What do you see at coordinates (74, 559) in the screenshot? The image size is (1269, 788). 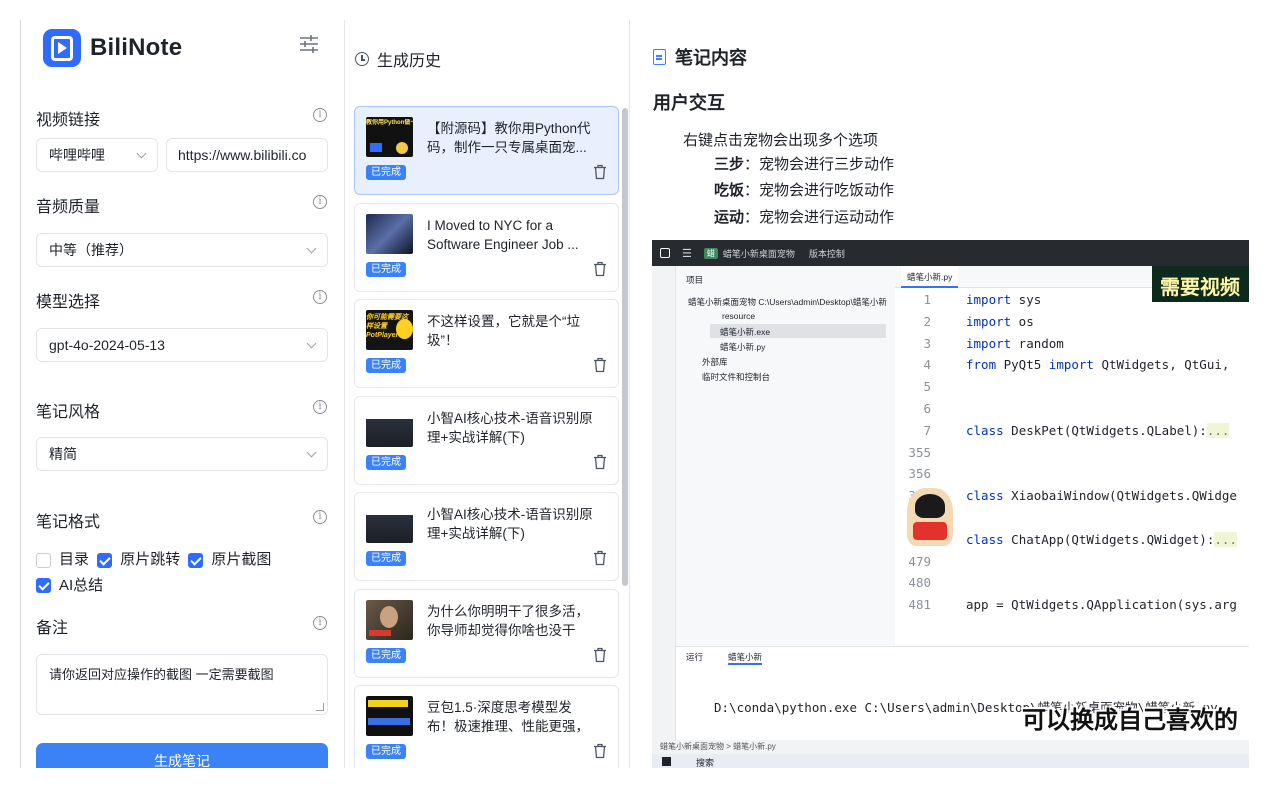 I see `option-label: 目录` at bounding box center [74, 559].